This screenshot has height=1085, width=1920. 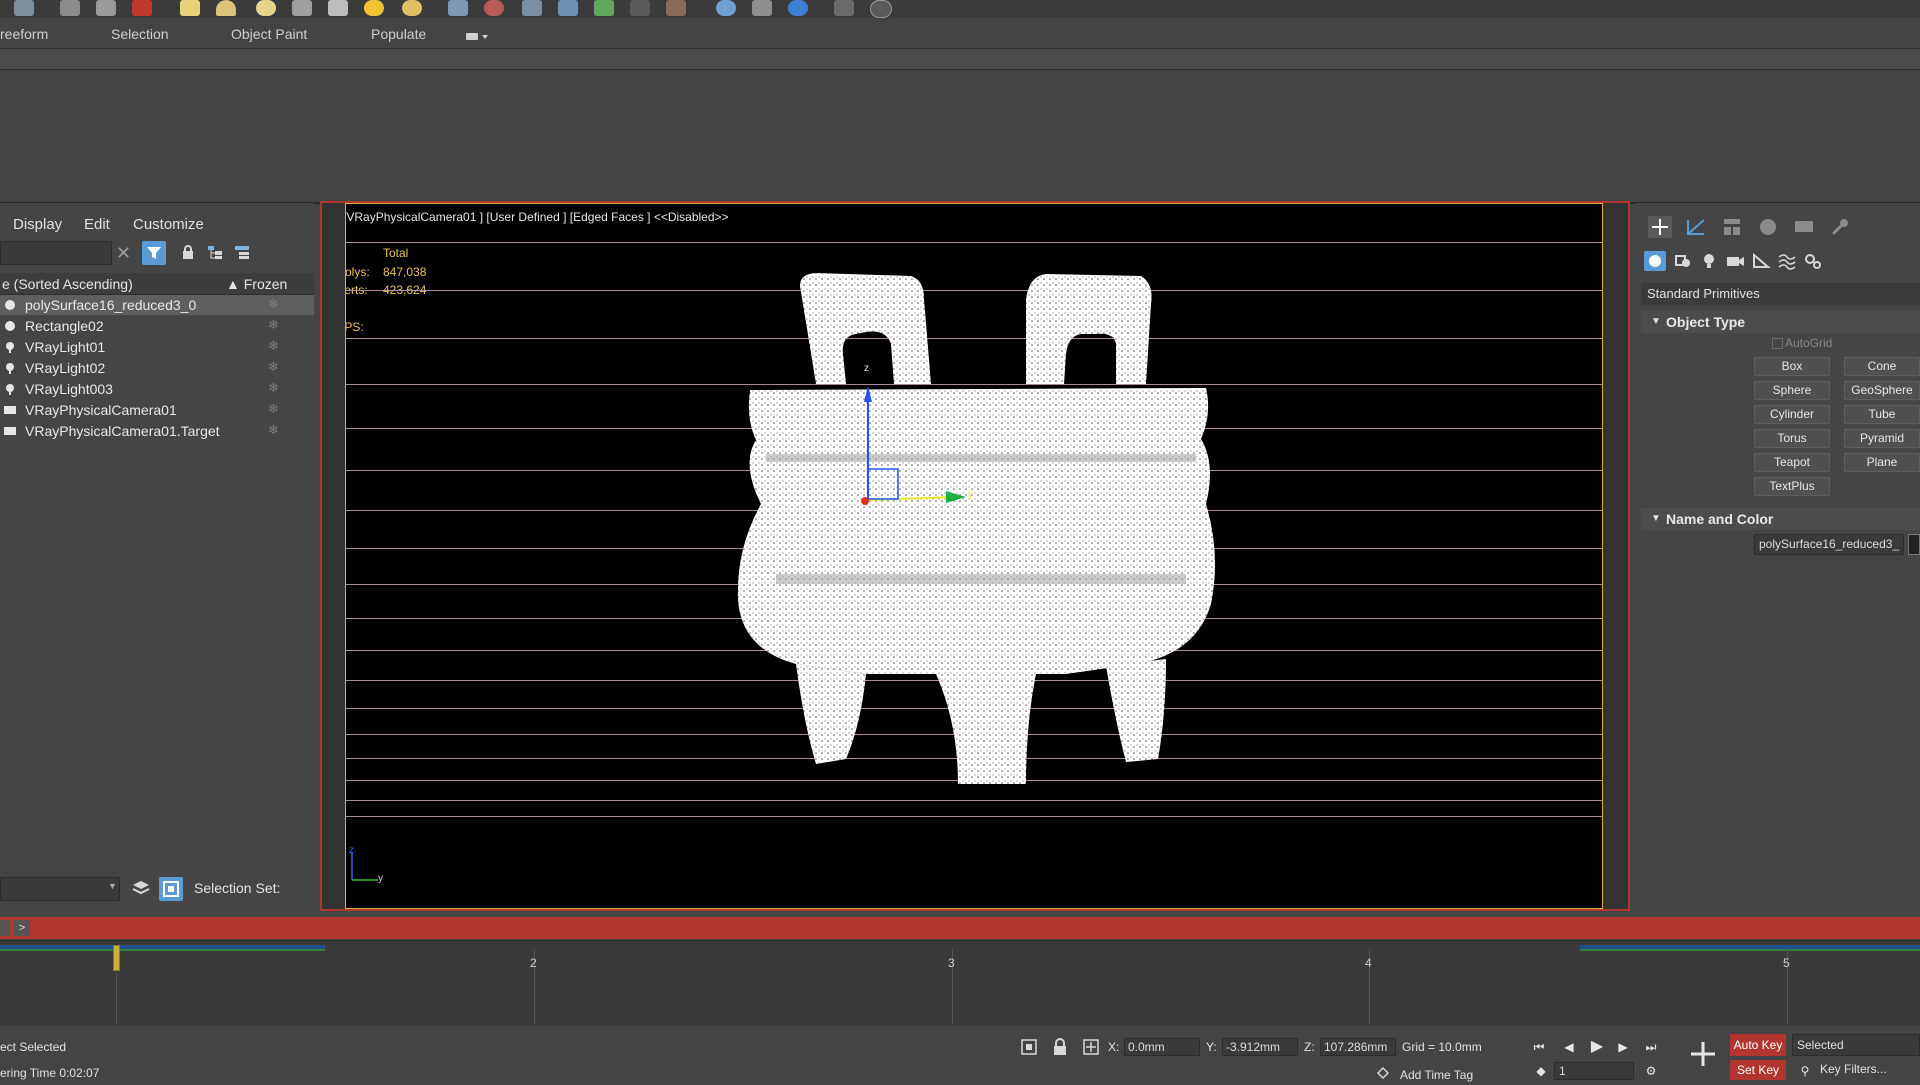 I want to click on scene-states-icon, so click(x=844, y=8).